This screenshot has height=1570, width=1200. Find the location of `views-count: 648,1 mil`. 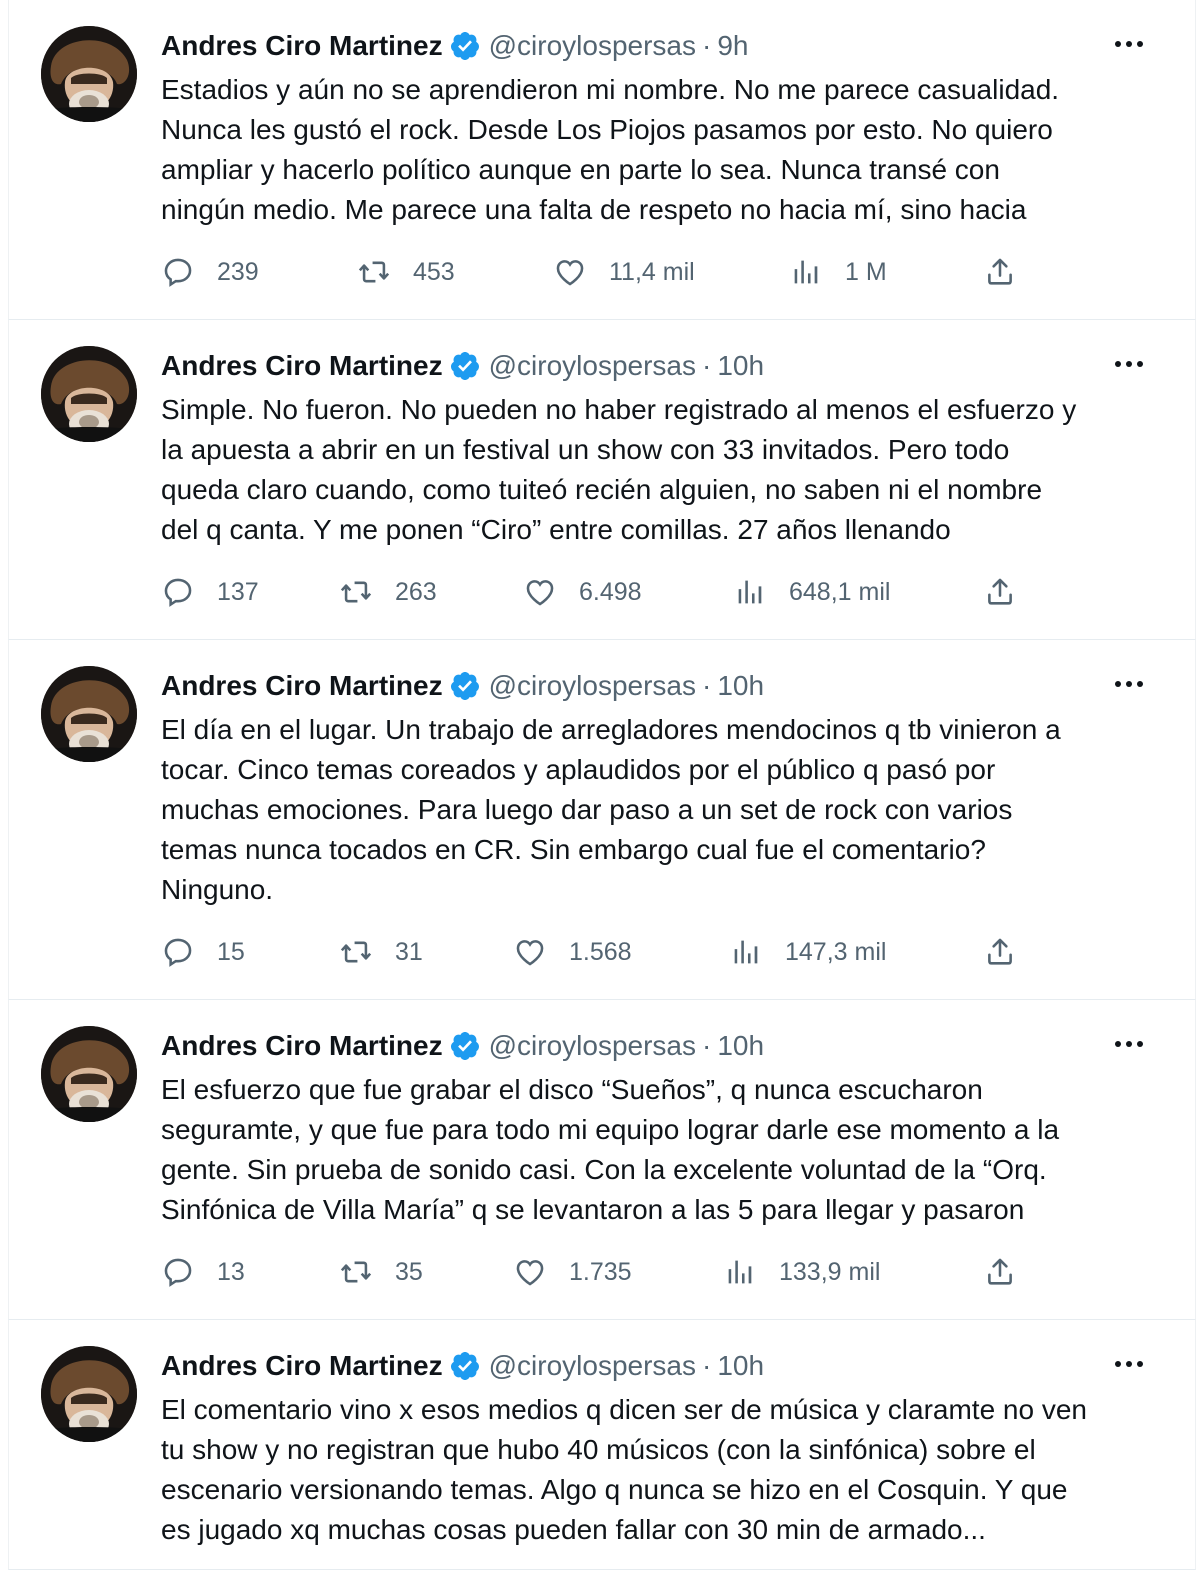

views-count: 648,1 mil is located at coordinates (840, 591).